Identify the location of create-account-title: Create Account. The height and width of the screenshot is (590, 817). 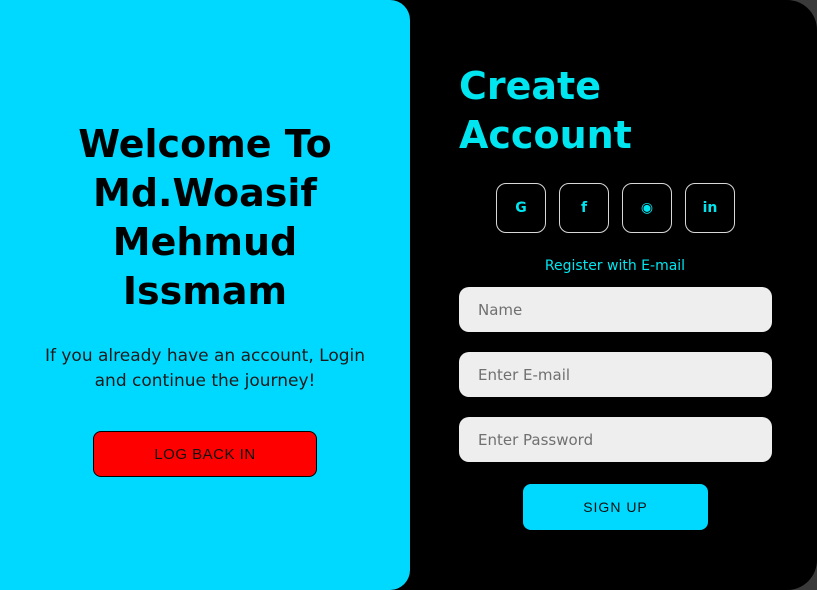
(545, 110).